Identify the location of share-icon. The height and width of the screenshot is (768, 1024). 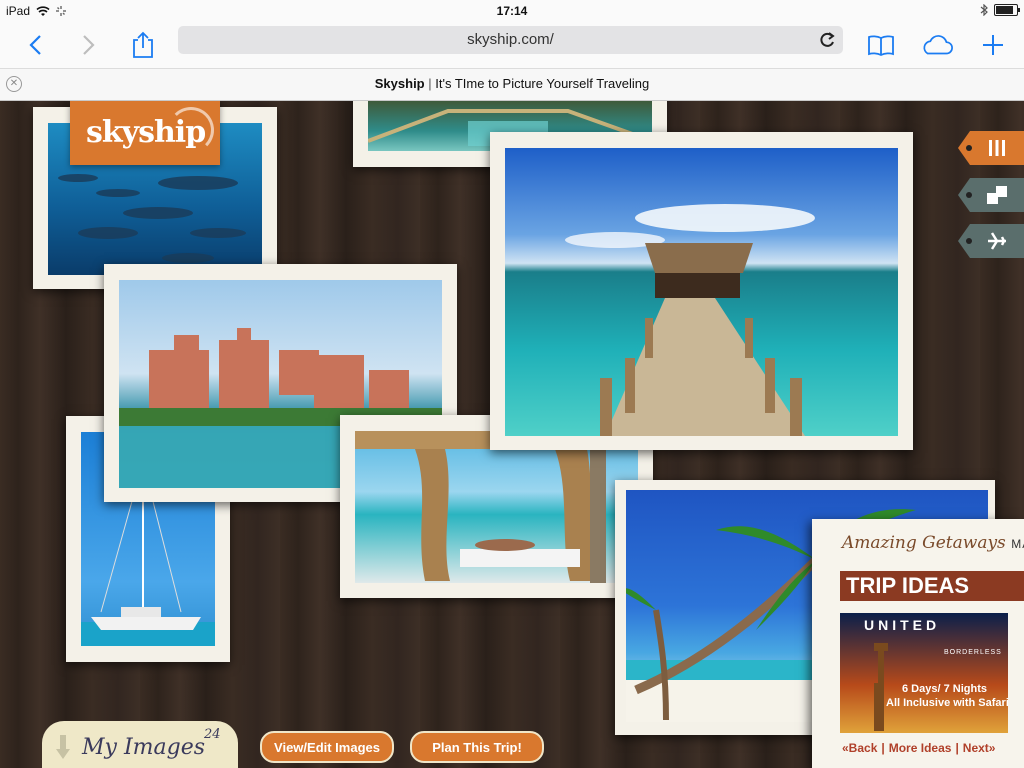
(143, 44).